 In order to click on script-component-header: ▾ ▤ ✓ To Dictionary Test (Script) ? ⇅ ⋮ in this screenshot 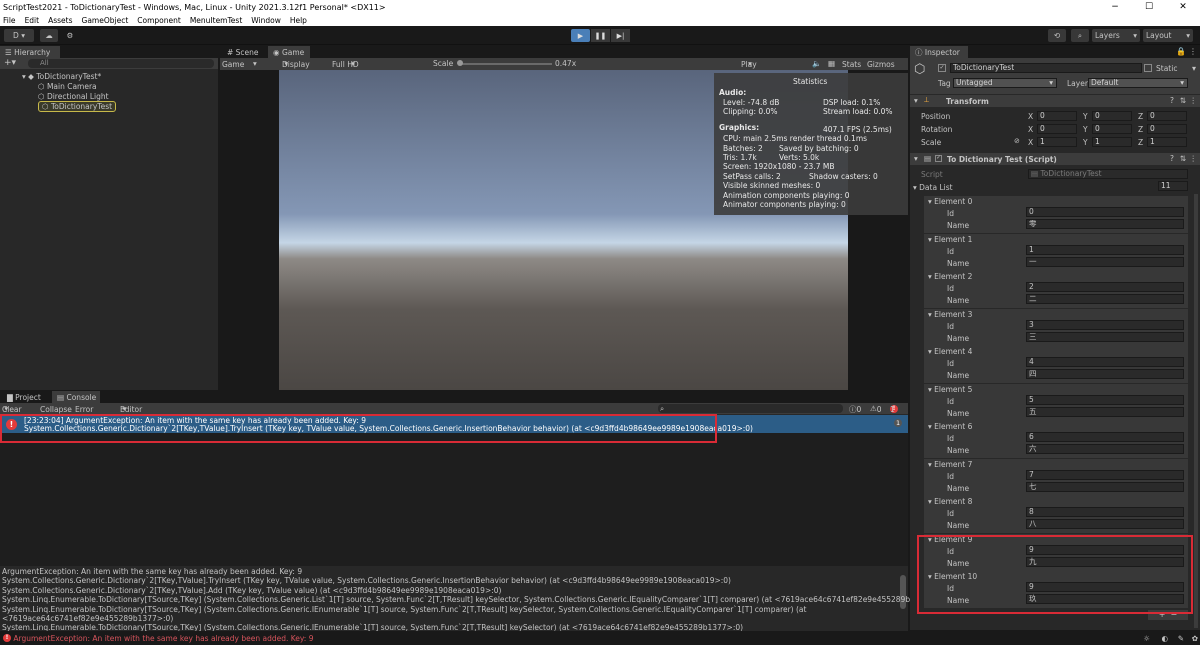, I will do `click(1055, 159)`.